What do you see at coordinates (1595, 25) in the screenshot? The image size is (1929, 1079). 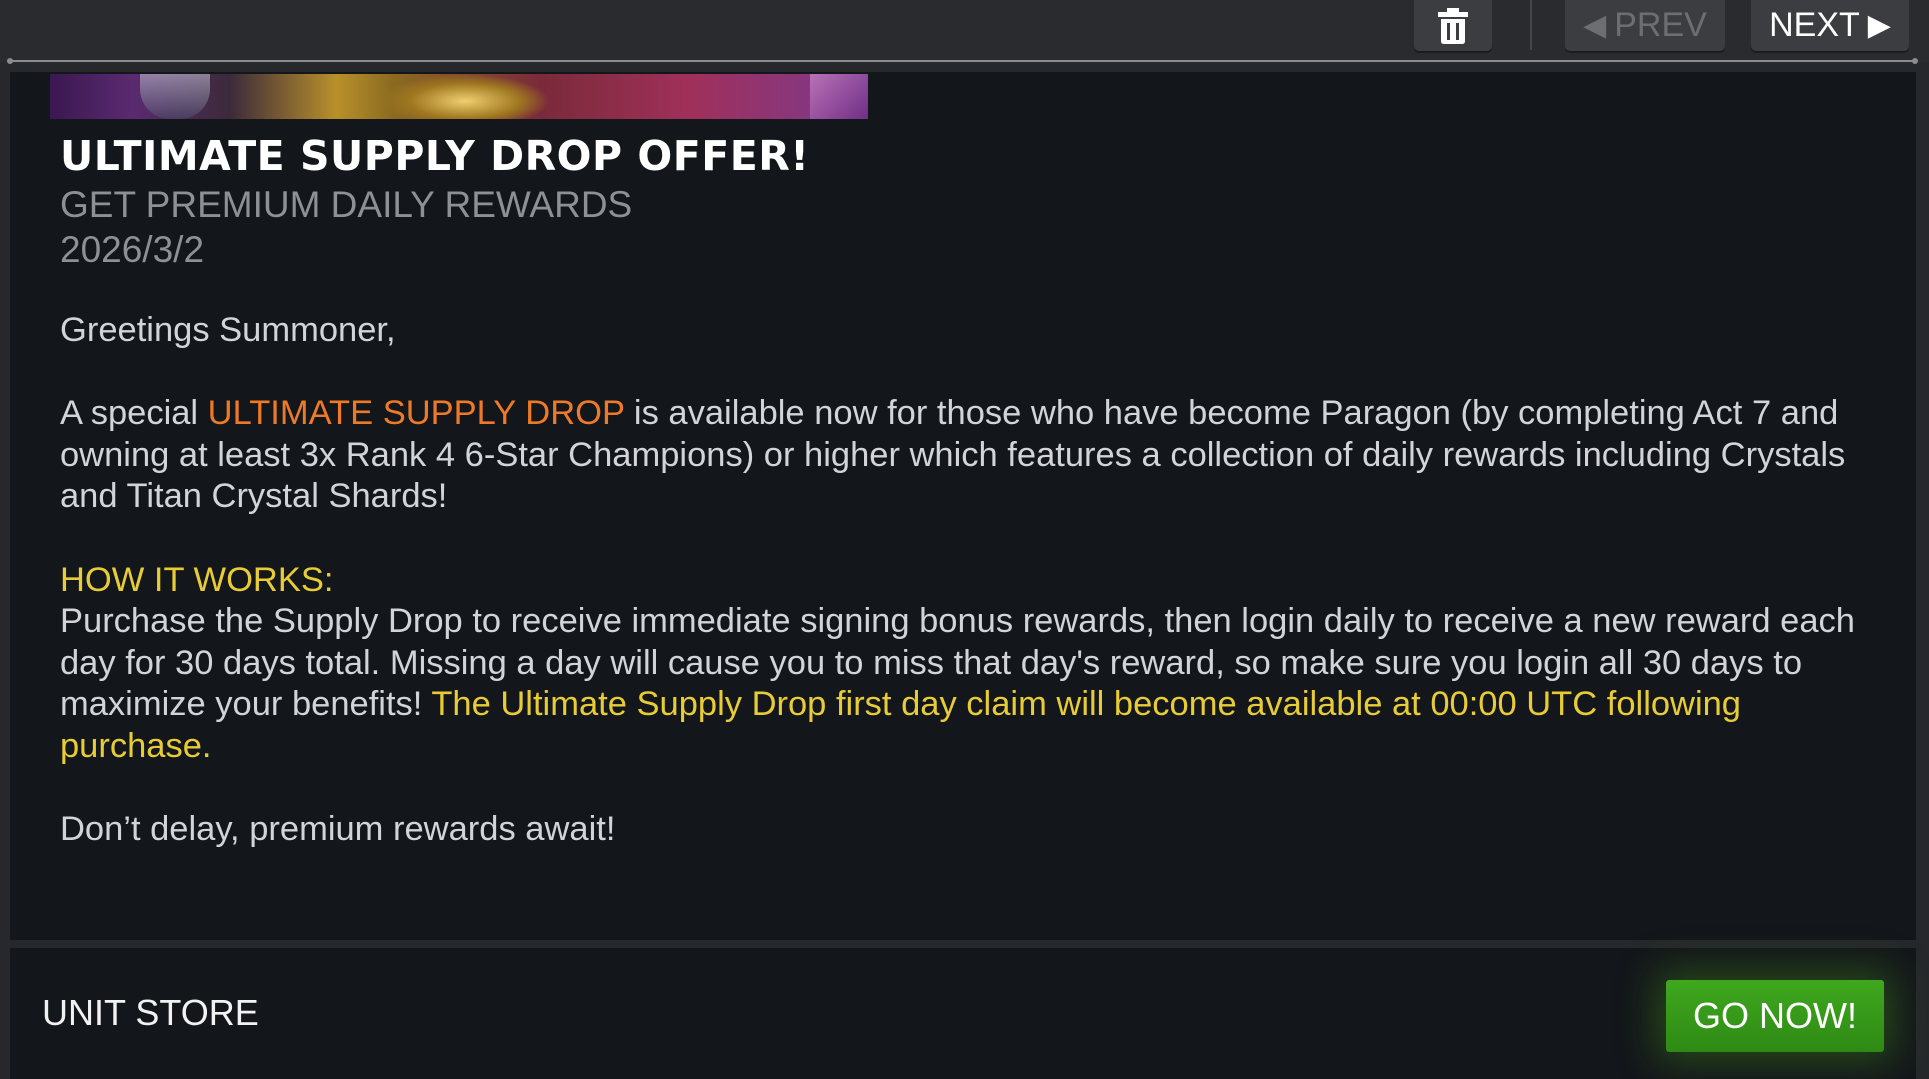 I see `triangle-left-icon: ◀` at bounding box center [1595, 25].